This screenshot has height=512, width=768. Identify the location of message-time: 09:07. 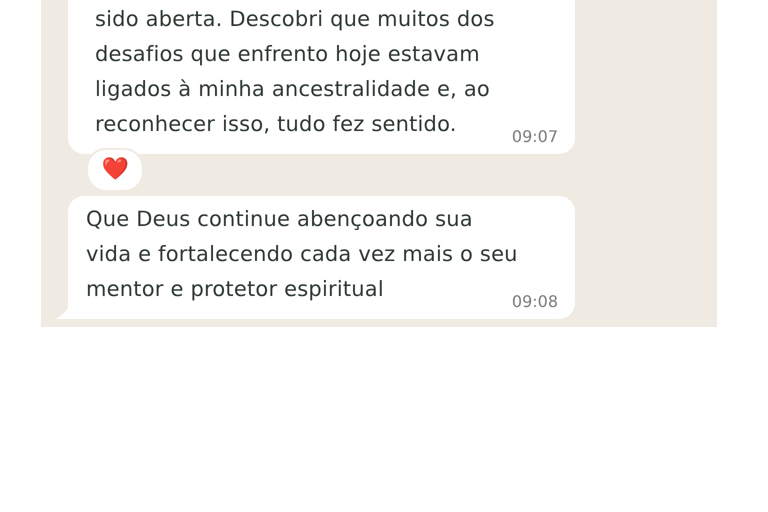
(535, 136).